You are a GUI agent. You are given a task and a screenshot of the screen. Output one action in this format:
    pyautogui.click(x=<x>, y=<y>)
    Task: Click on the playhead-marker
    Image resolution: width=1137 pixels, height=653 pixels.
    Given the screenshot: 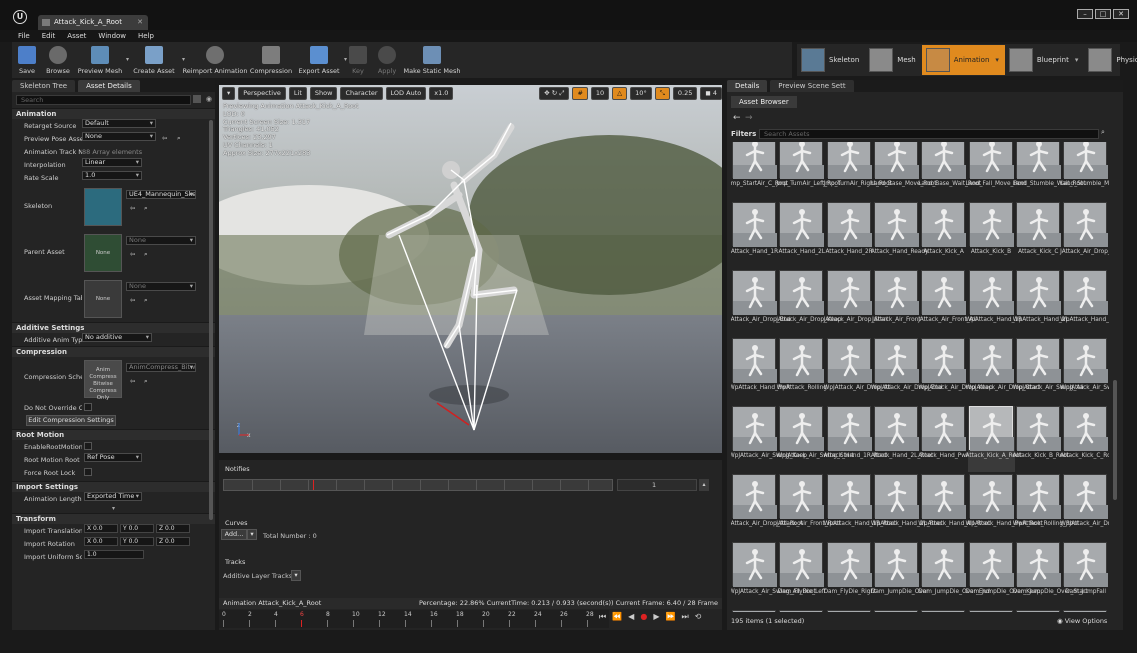 What is the action you would take?
    pyautogui.click(x=313, y=485)
    